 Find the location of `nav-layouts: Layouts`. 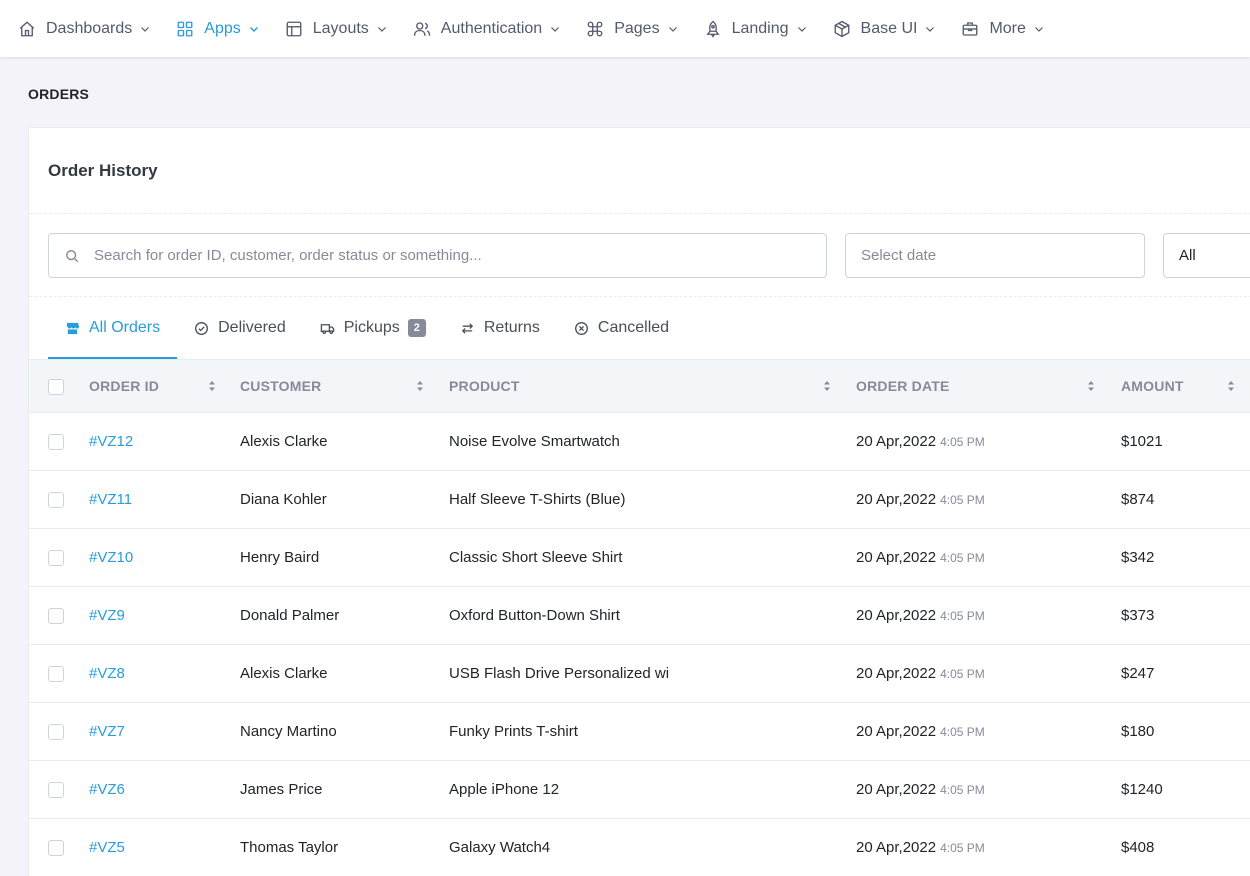

nav-layouts: Layouts is located at coordinates (336, 28).